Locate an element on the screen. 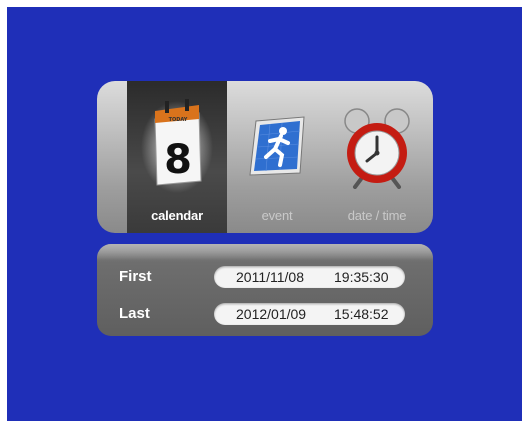 Image resolution: width=529 pixels, height=428 pixels. calendar-icon-day: 8 is located at coordinates (178, 160).